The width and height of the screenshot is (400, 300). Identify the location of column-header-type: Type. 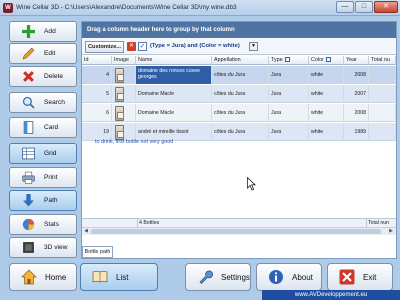
(289, 60).